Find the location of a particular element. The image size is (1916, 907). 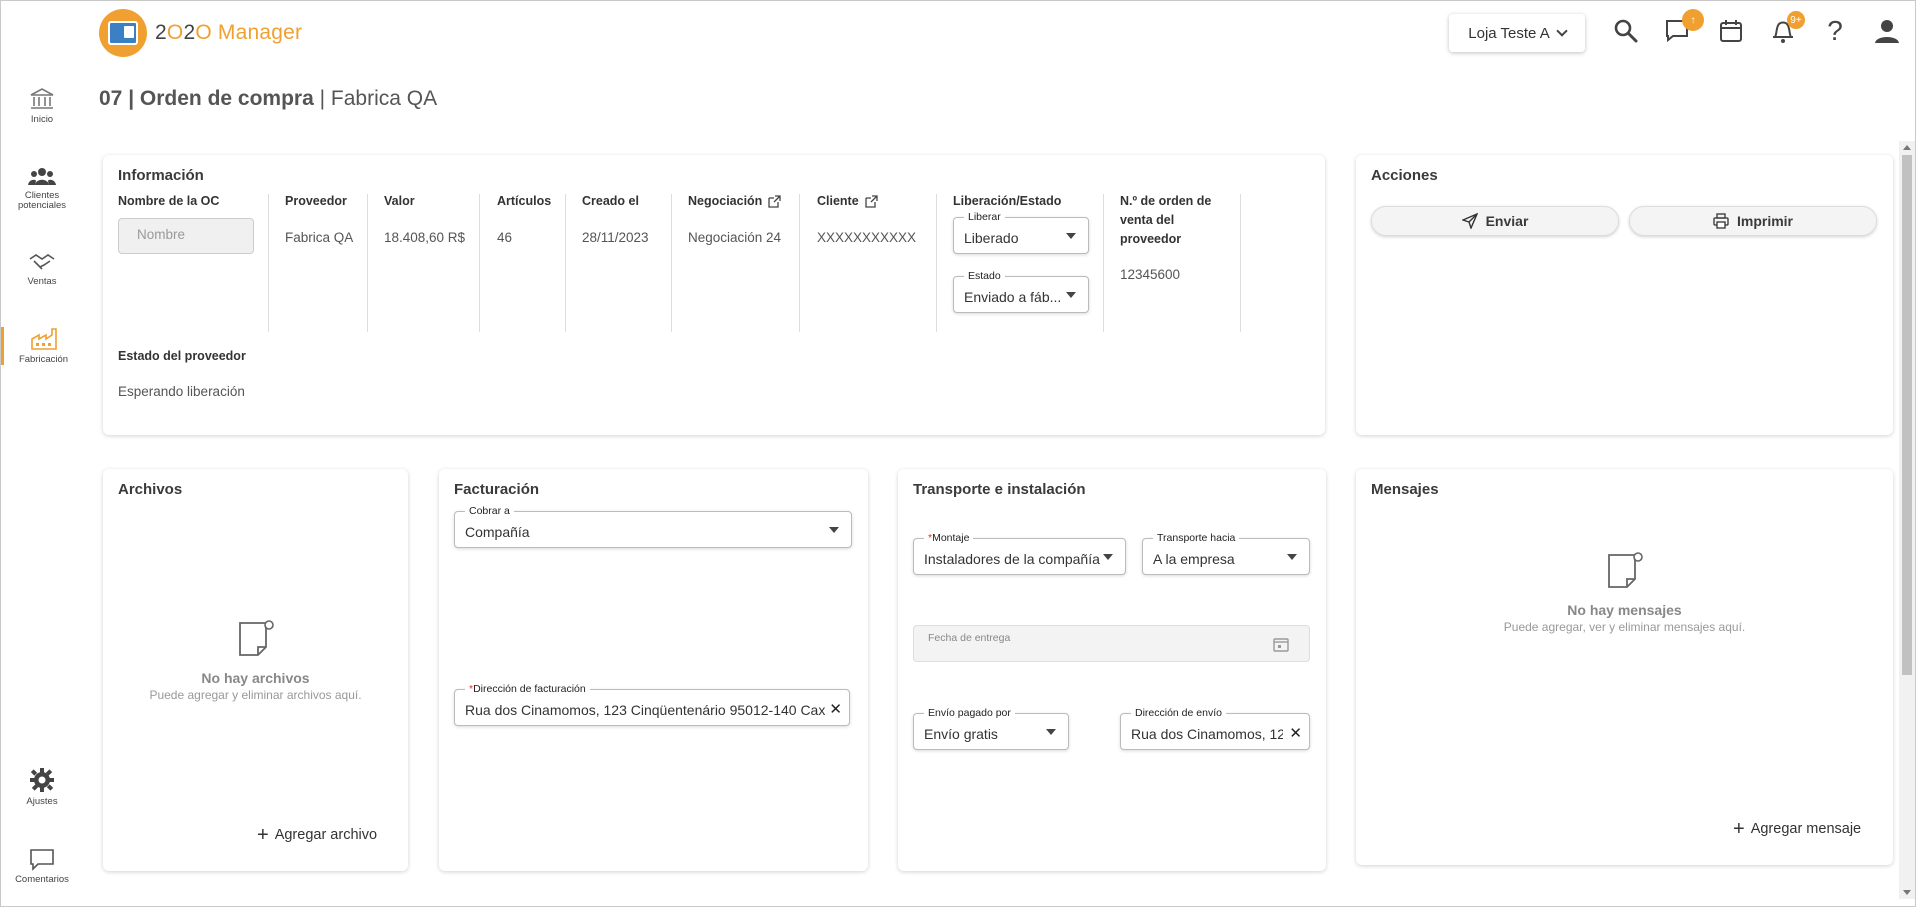

transporte-card is located at coordinates (1112, 670).